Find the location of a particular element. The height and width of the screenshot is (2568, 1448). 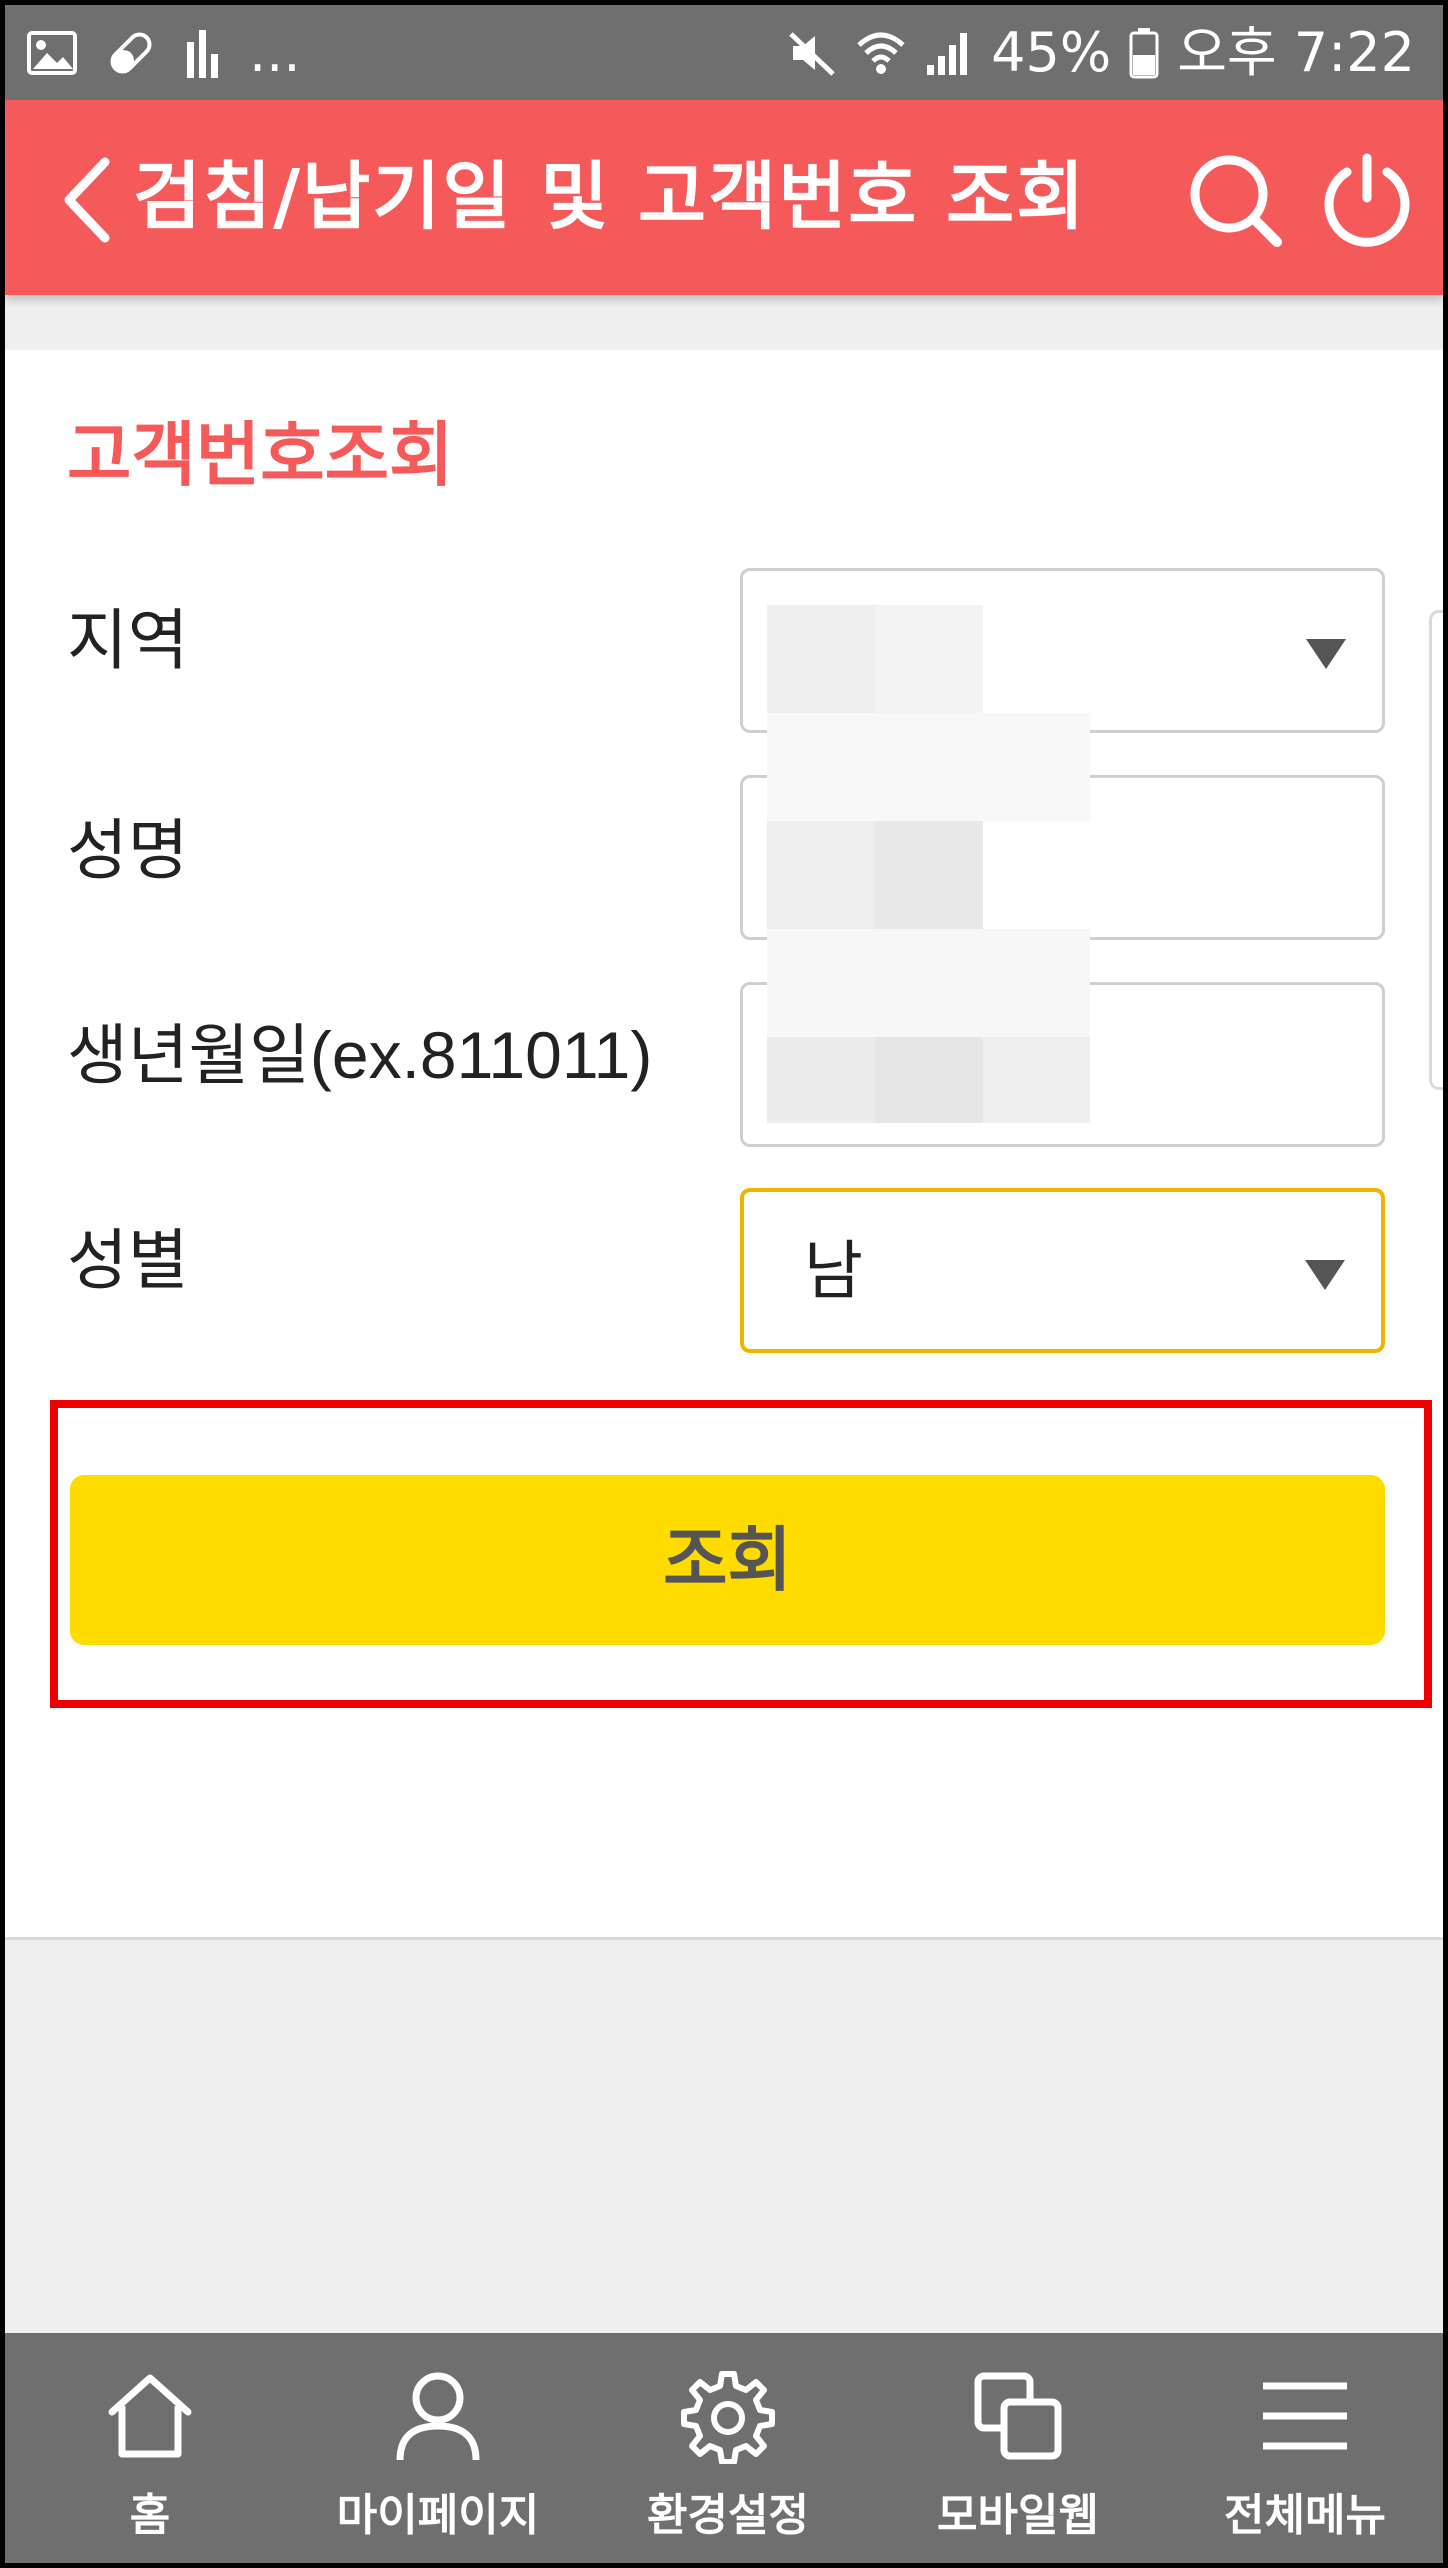

home-icon is located at coordinates (150, 2416).